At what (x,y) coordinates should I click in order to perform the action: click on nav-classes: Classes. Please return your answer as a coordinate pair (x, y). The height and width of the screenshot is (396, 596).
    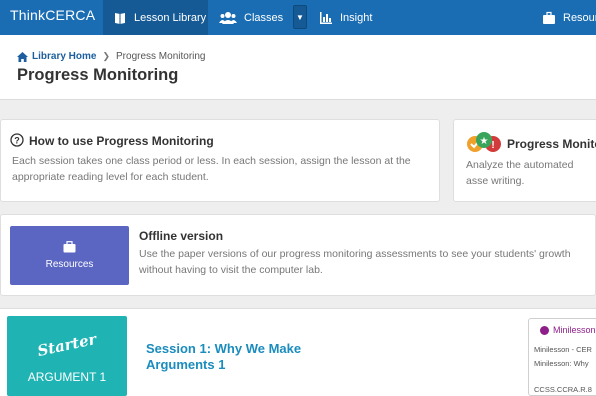
    Looking at the image, I should click on (251, 17).